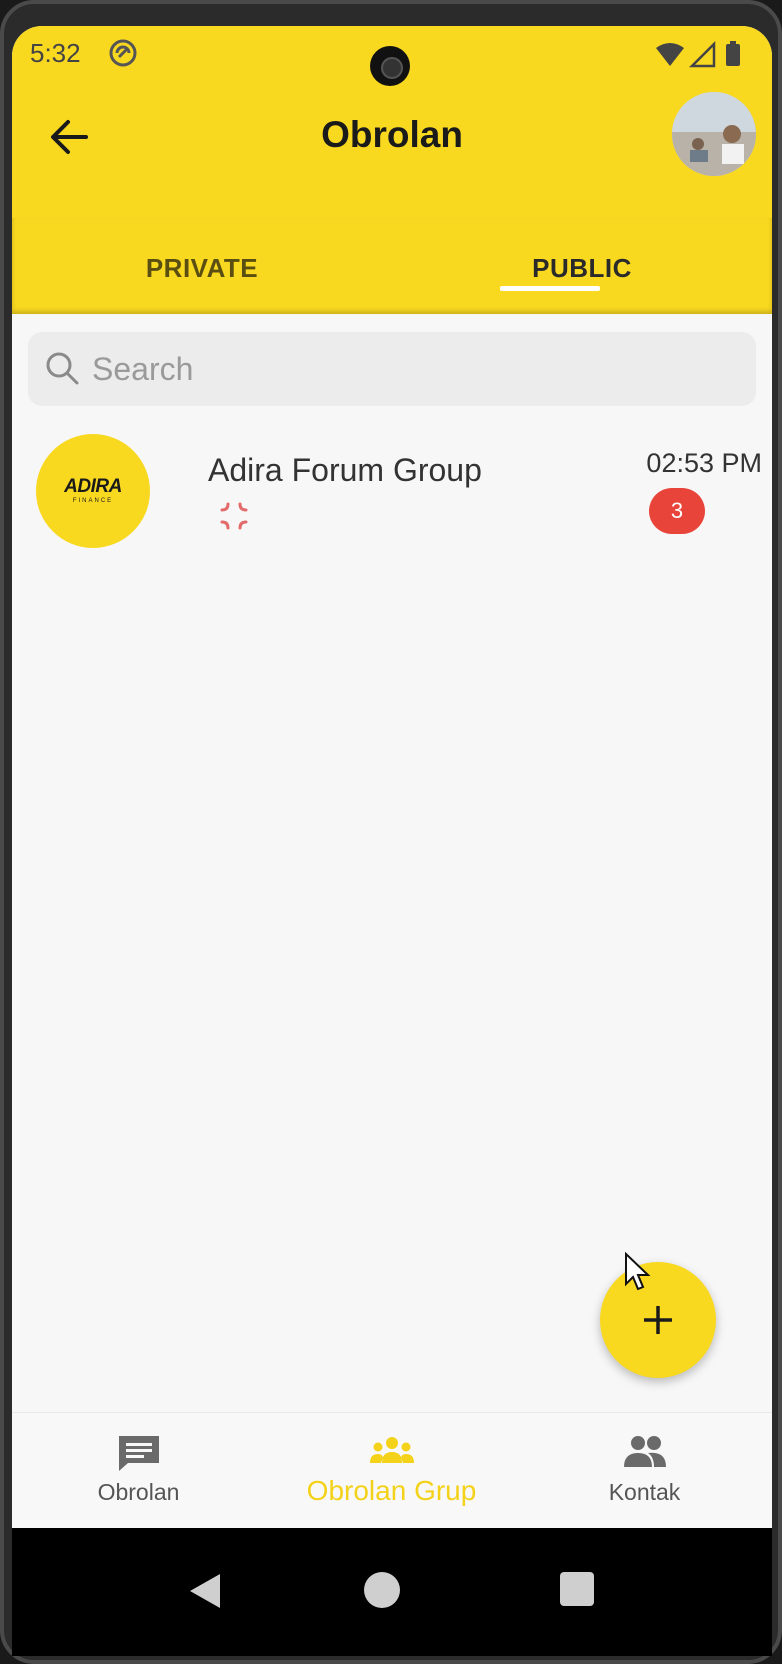  I want to click on tab-private: PRIVATE, so click(202, 266).